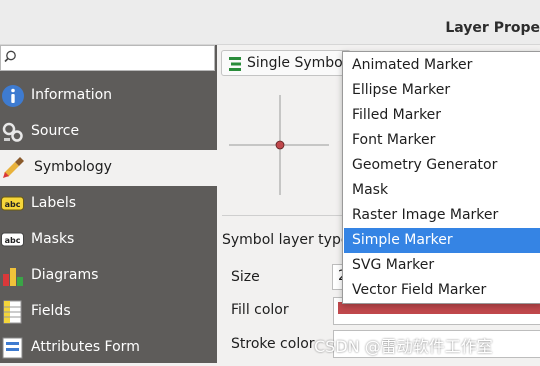 The image size is (540, 366). What do you see at coordinates (442, 265) in the screenshot?
I see `dropdown-option: SVG Marker` at bounding box center [442, 265].